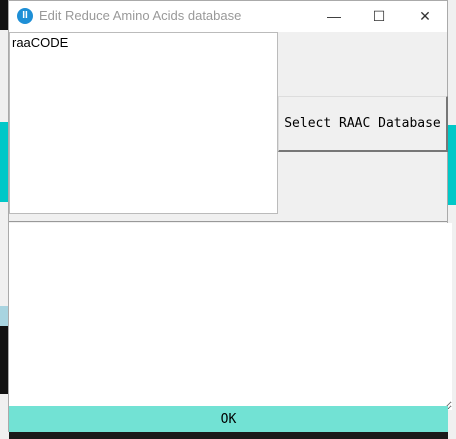 The image size is (456, 439). Describe the element at coordinates (140, 15) in the screenshot. I see `window-title: Edit Reduce Amino Acids database` at that location.